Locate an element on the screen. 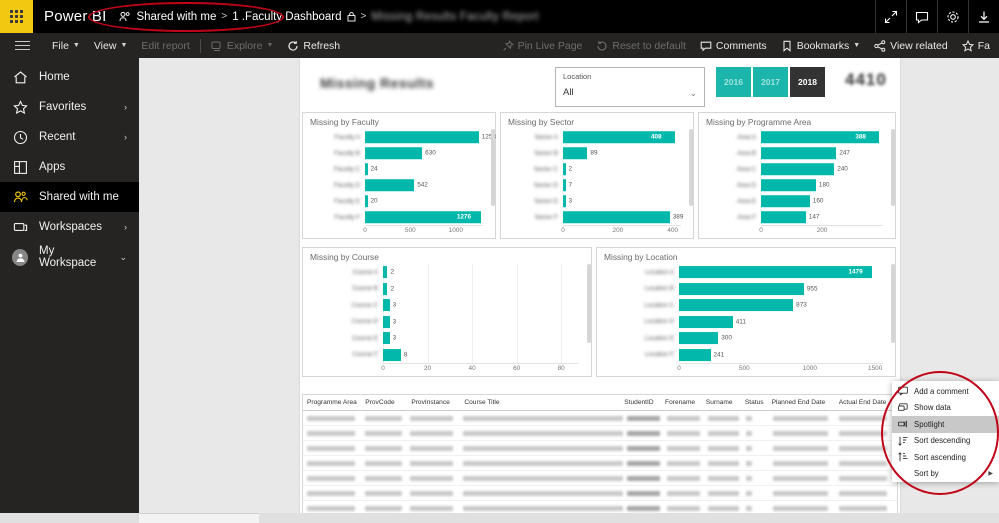 This screenshot has width=999, height=523. chart-bar-row: Course D 3 is located at coordinates (448, 322).